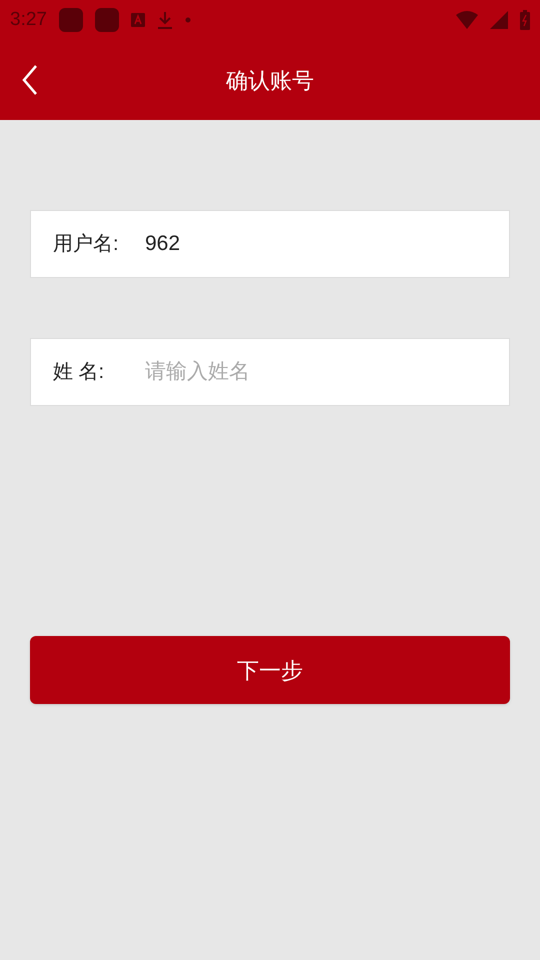 The image size is (540, 960). I want to click on back-icon, so click(30, 80).